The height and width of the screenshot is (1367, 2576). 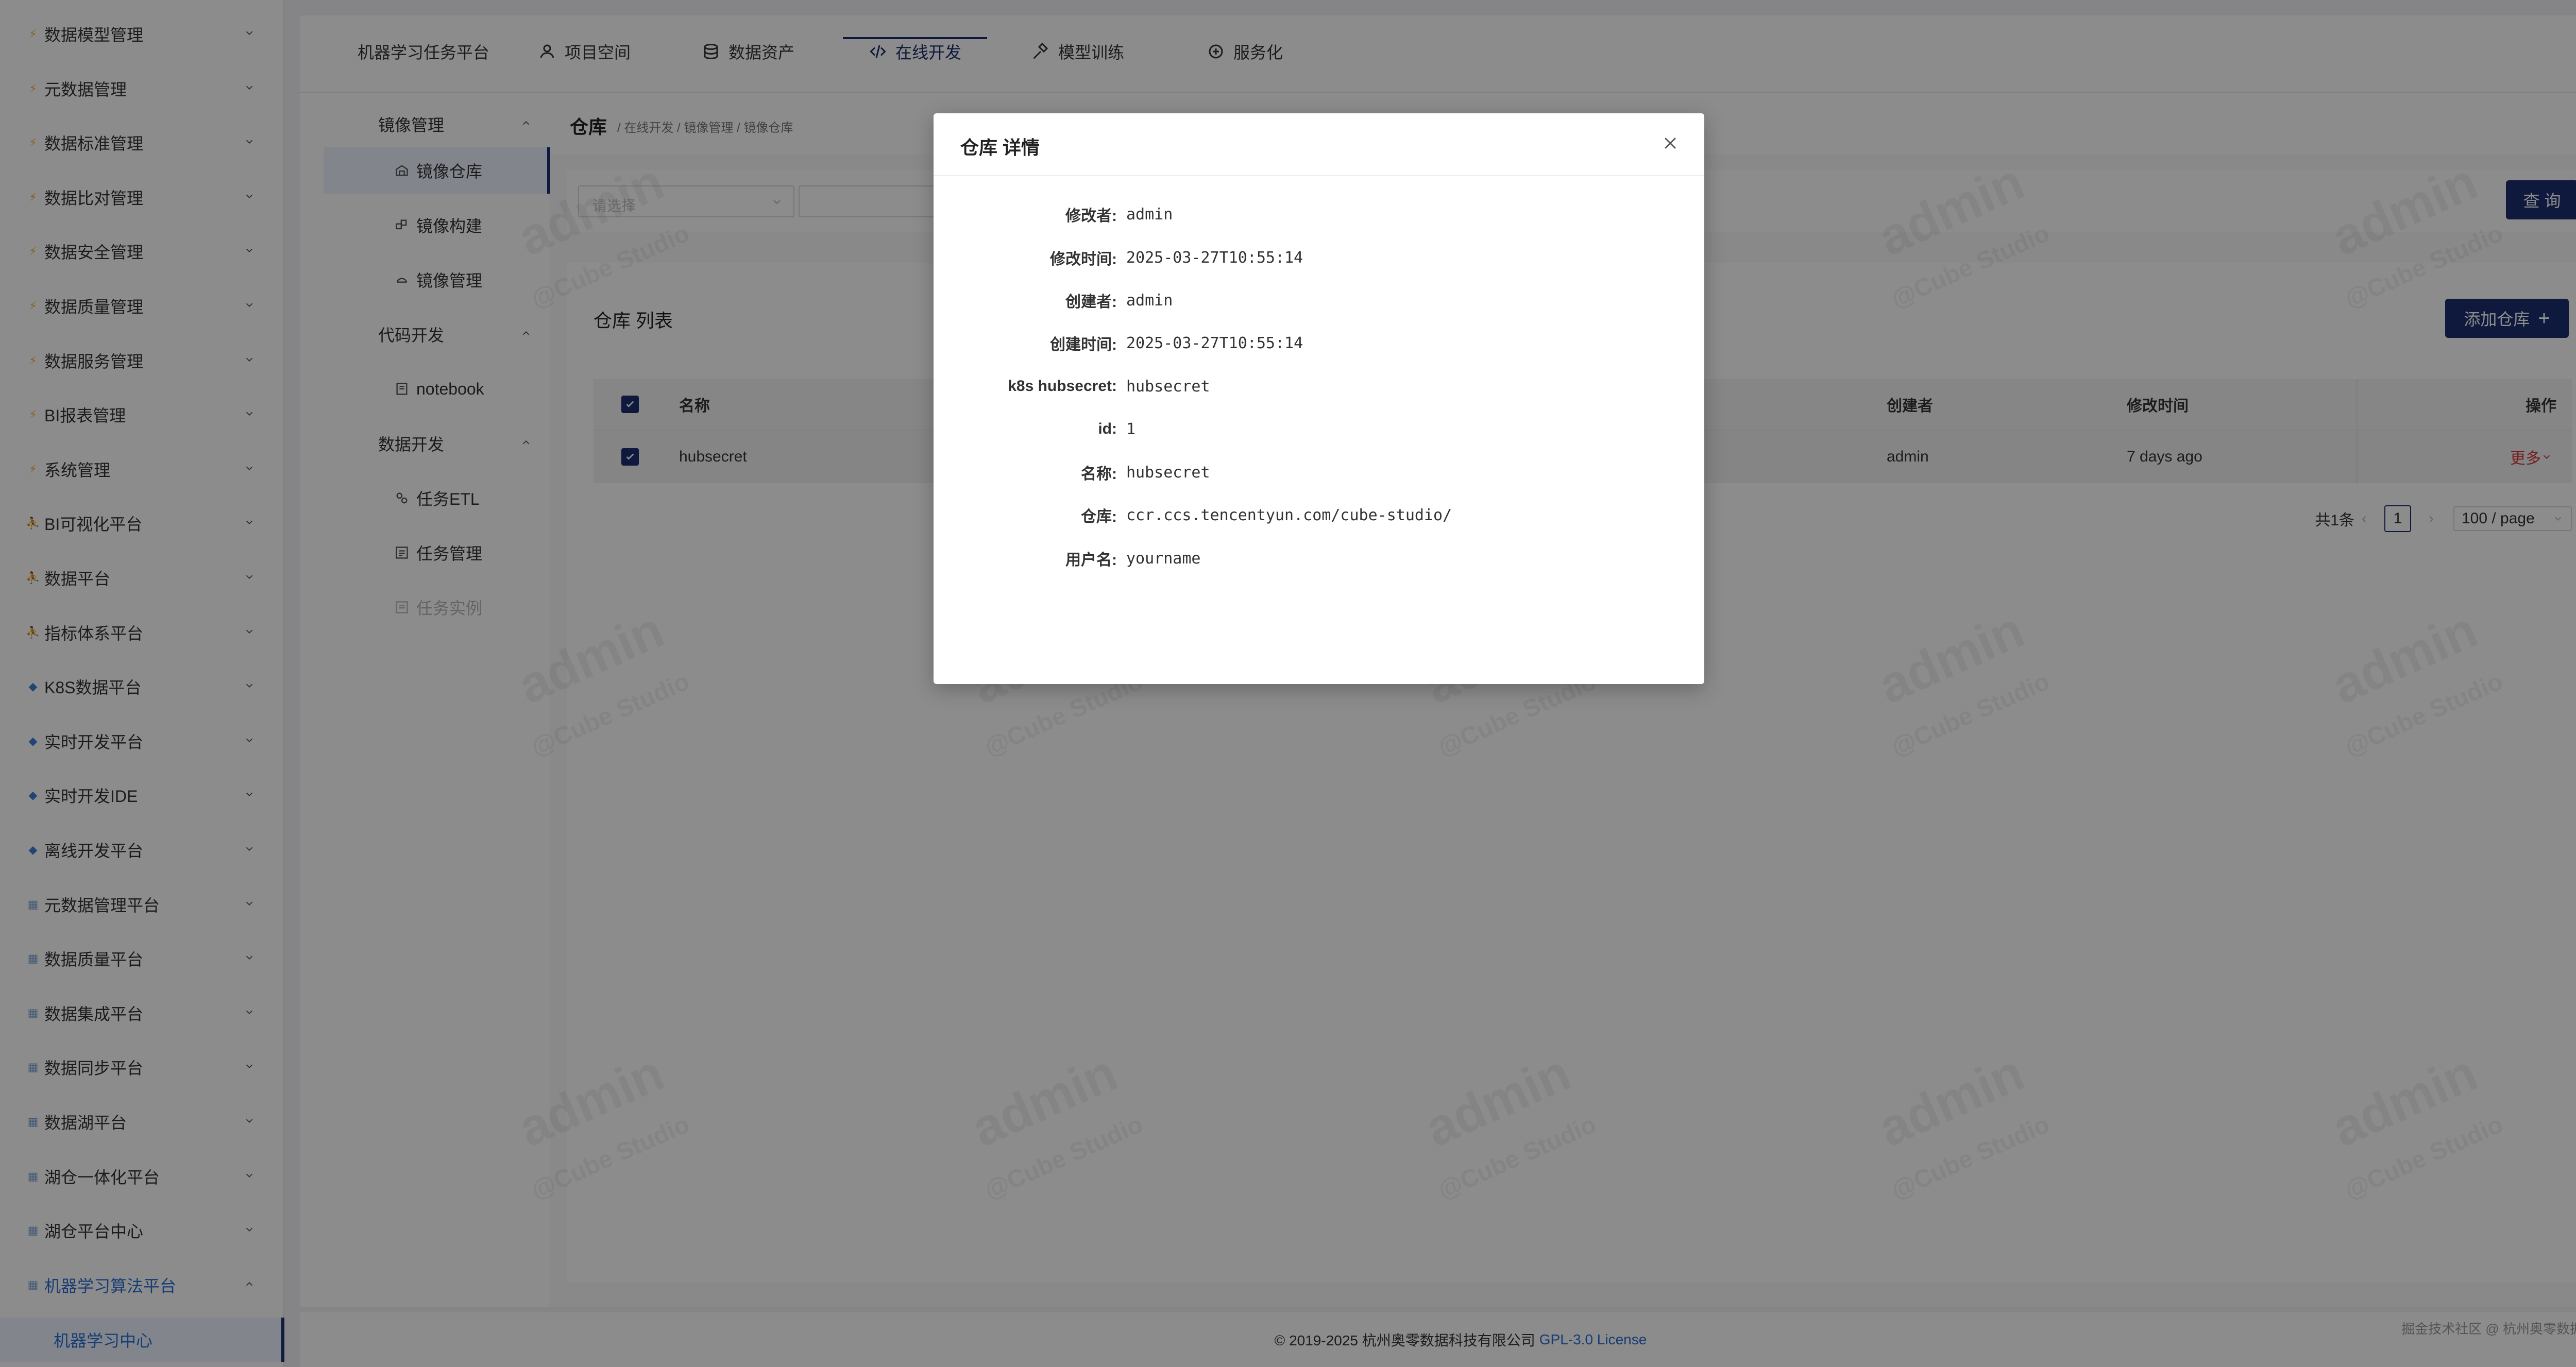 What do you see at coordinates (1091, 560) in the screenshot?
I see `field-label: 用户名:` at bounding box center [1091, 560].